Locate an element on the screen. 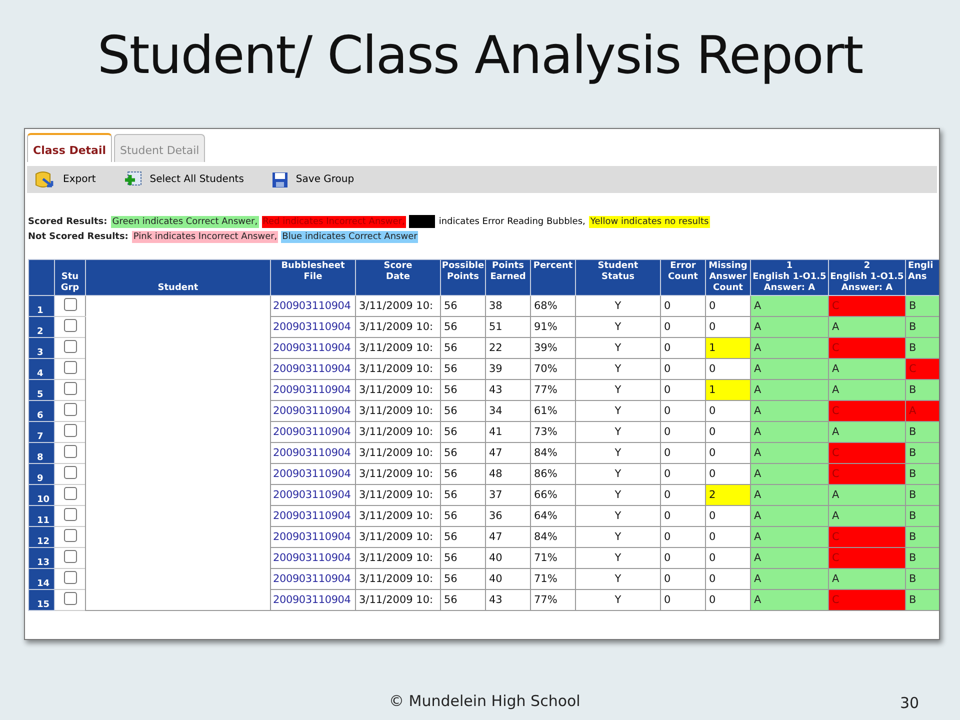 This screenshot has height=720, width=960. legend-label: Not Scored Results: is located at coordinates (78, 237).